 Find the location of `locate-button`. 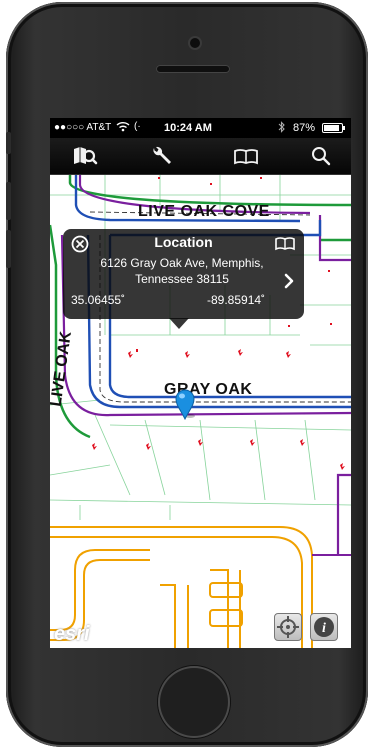

locate-button is located at coordinates (288, 627).